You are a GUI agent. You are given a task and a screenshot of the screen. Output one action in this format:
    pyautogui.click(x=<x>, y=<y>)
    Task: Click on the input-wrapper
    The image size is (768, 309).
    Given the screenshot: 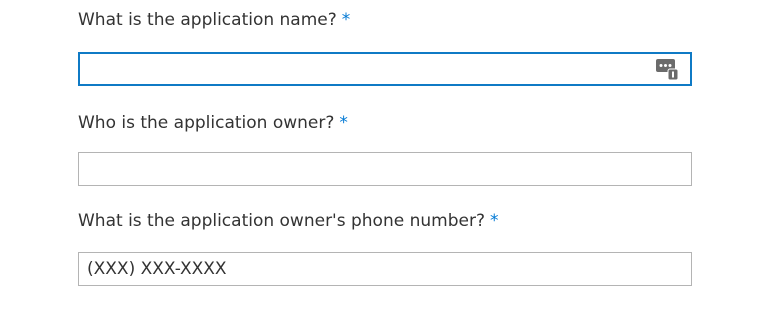 What is the action you would take?
    pyautogui.click(x=385, y=69)
    